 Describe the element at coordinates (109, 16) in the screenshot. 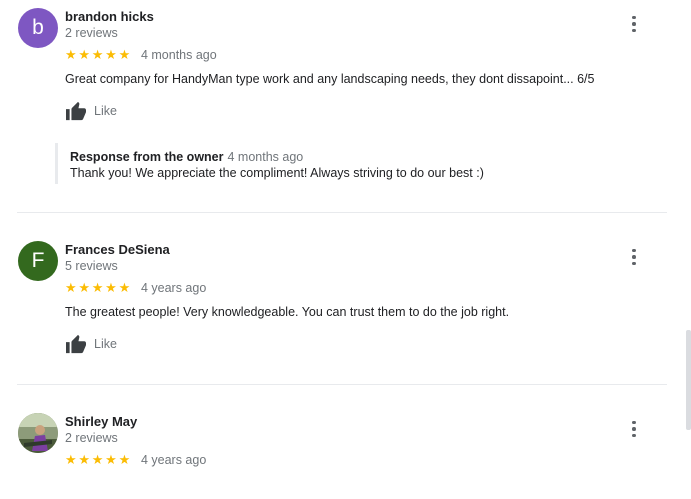

I see `reviewer-name: brandon hicks` at that location.